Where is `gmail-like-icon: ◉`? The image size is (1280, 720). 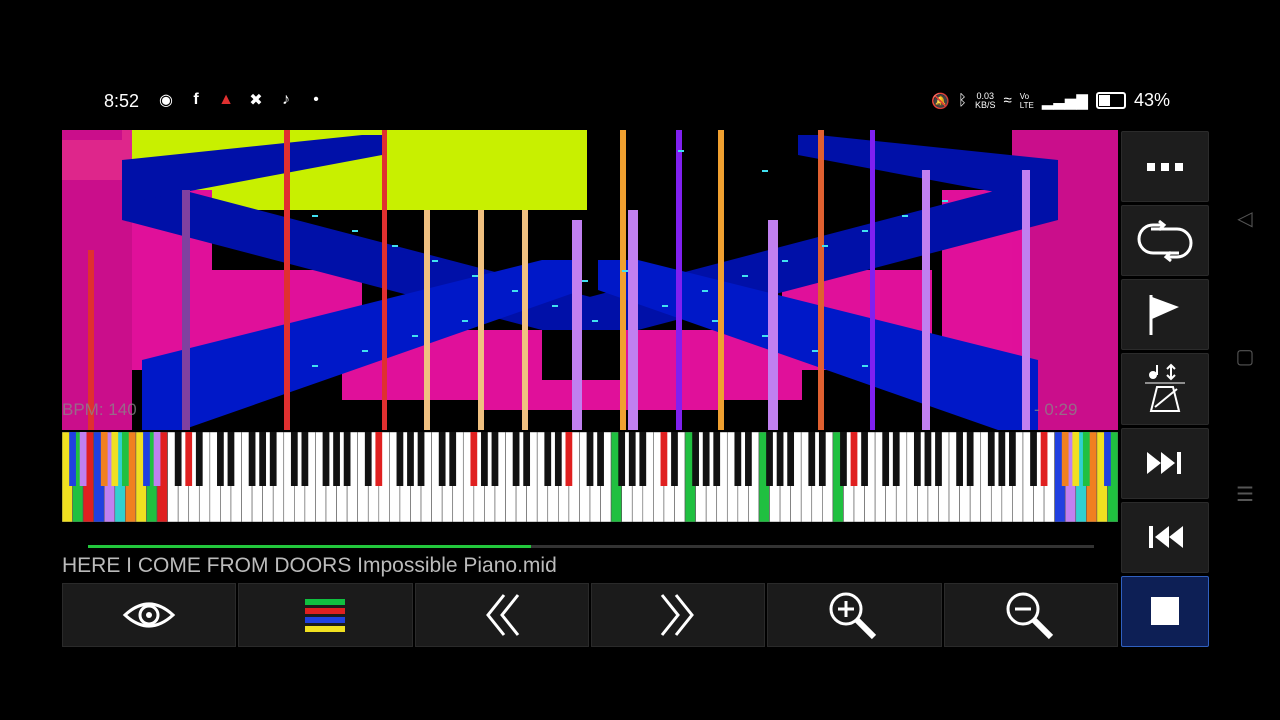
gmail-like-icon: ◉ is located at coordinates (166, 100).